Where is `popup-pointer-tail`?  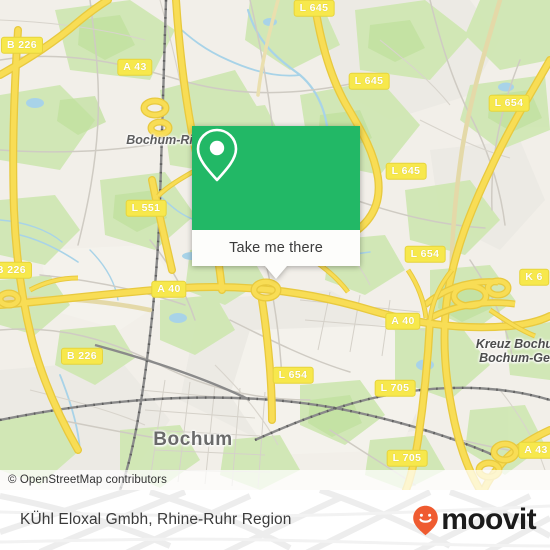
popup-pointer-tail is located at coordinates (276, 272).